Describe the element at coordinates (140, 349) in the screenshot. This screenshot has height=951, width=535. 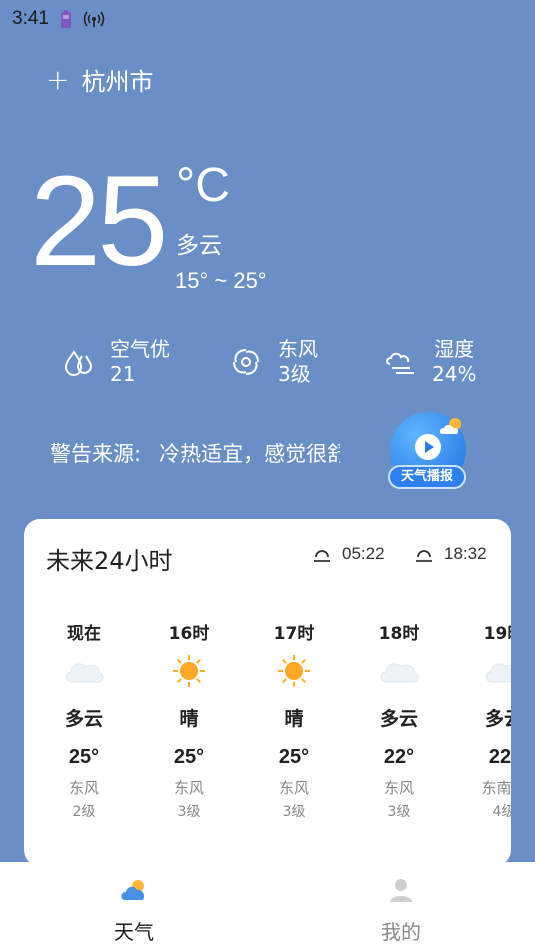
I see `metric-label: 空气优` at that location.